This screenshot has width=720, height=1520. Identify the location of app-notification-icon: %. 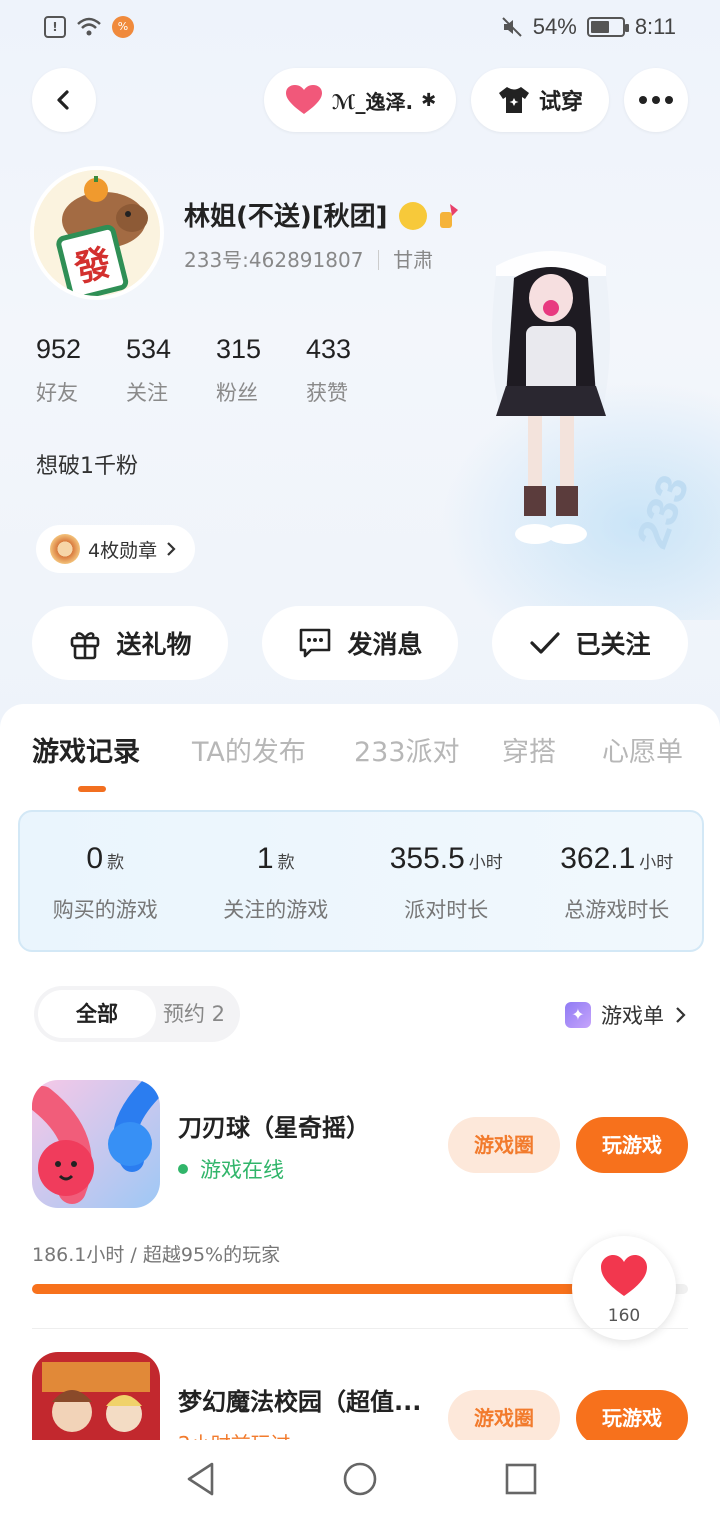
(123, 27).